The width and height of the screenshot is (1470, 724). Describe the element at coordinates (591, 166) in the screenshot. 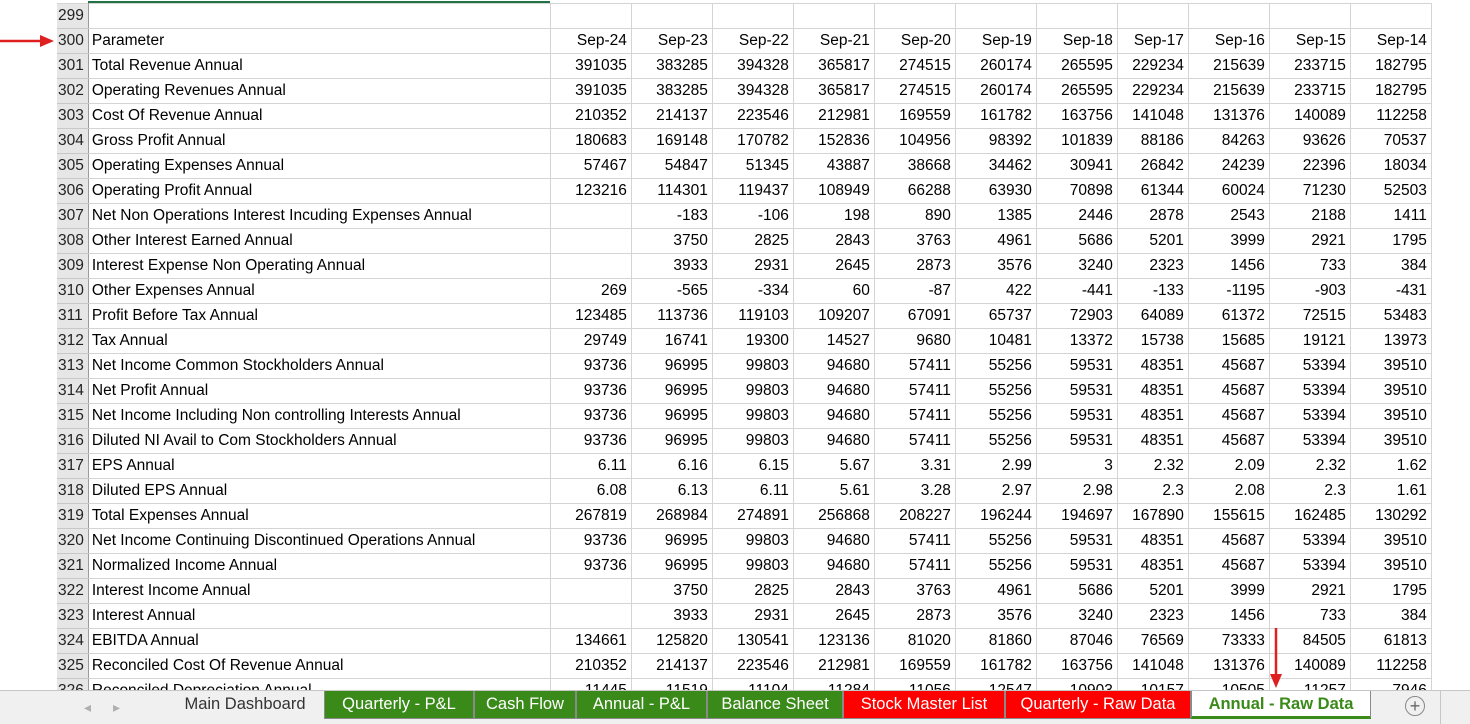

I see `cell: 57467` at that location.